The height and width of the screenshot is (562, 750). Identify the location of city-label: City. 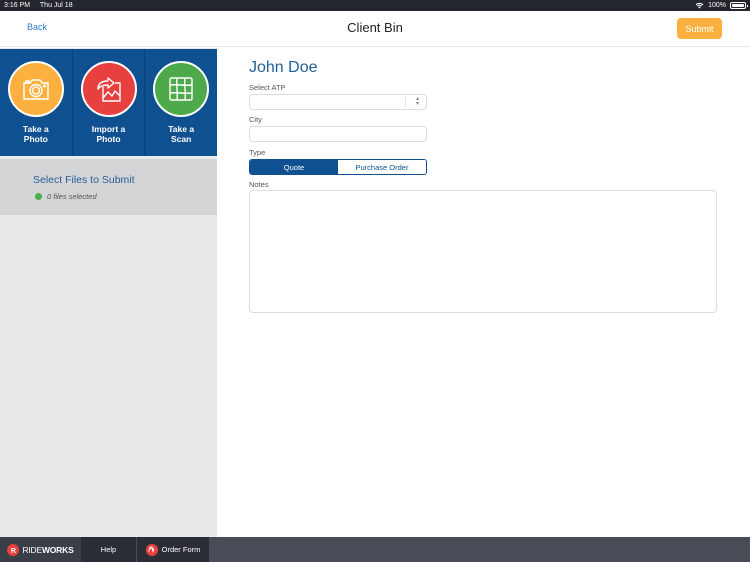
(255, 119).